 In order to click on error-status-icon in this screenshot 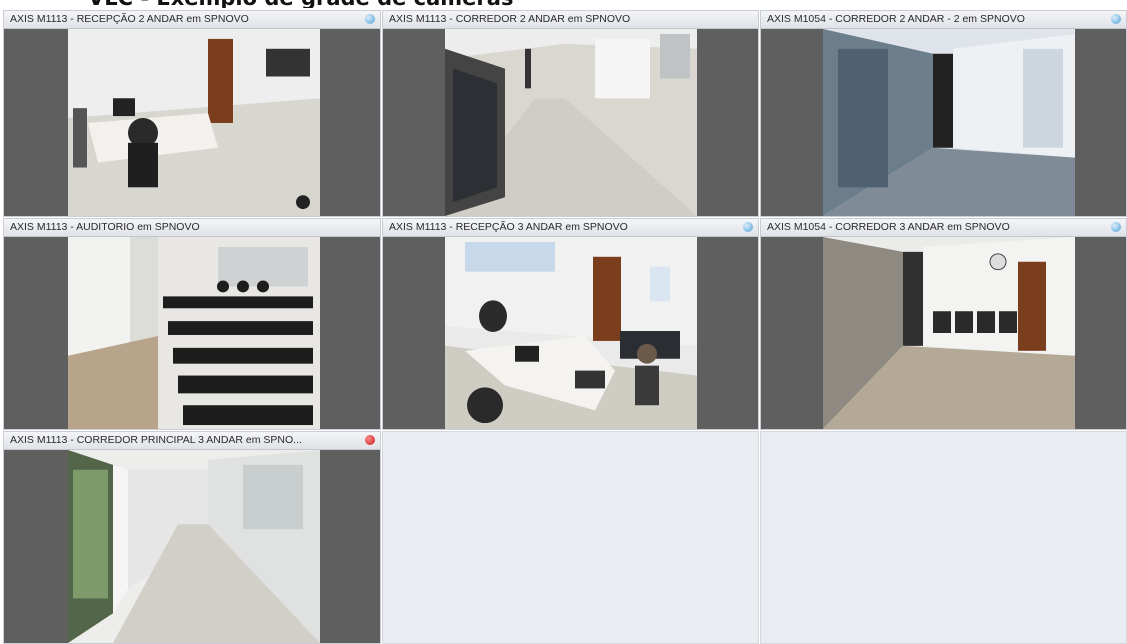, I will do `click(370, 440)`.